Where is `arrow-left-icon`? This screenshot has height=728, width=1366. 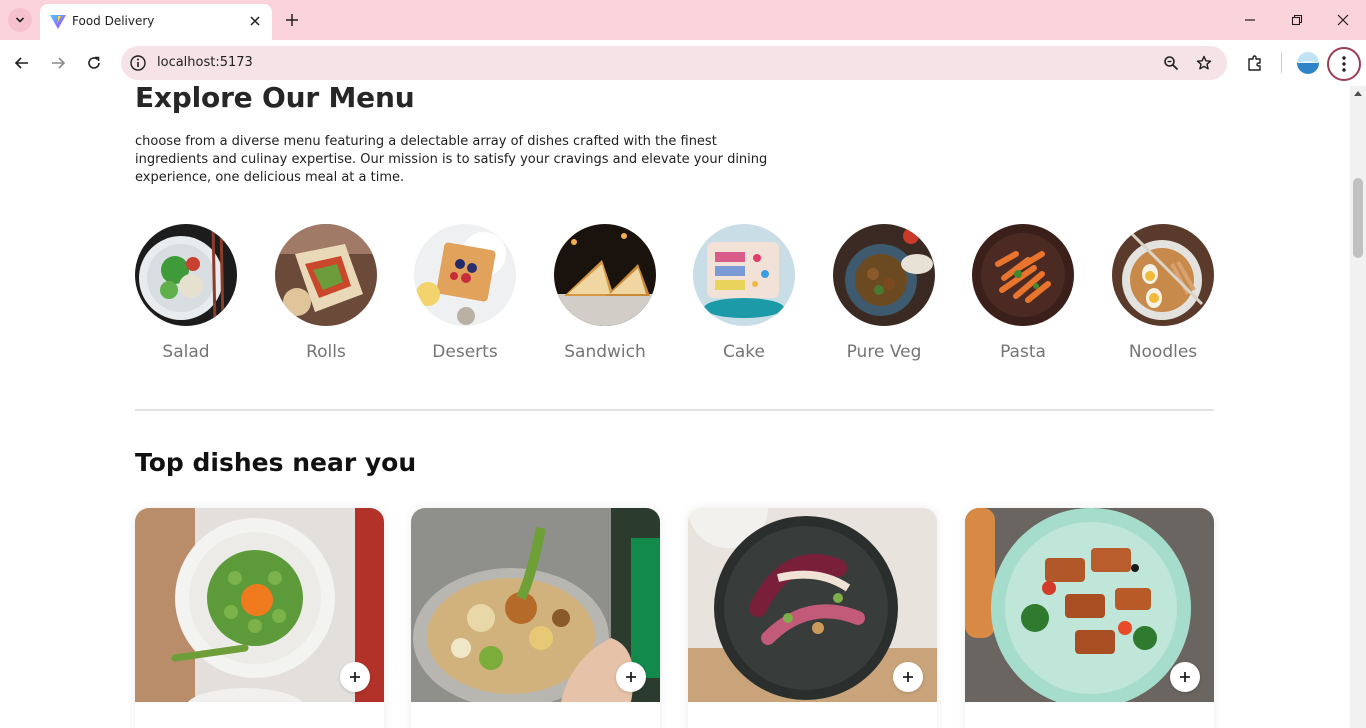
arrow-left-icon is located at coordinates (21, 63).